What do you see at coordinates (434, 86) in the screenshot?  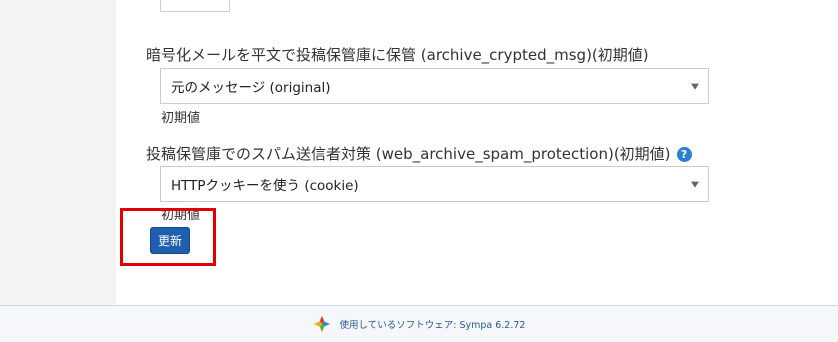 I see `archive-crypted-select: 元のメッセージ (original)` at bounding box center [434, 86].